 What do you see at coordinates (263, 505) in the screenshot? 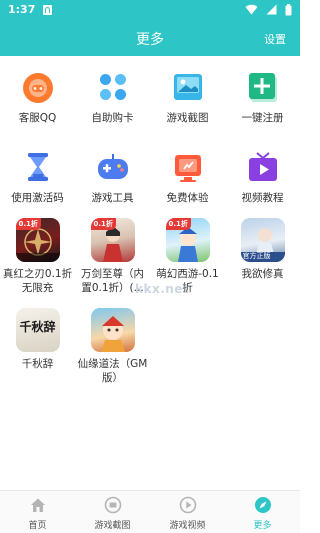
I see `compass-icon` at bounding box center [263, 505].